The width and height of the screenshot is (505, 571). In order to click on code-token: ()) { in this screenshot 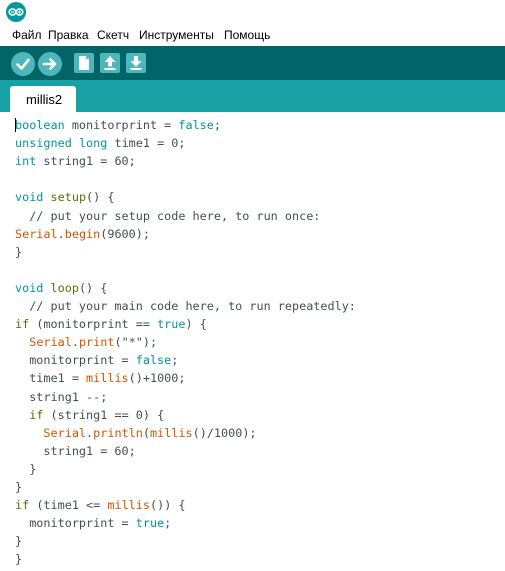, I will do `click(167, 505)`.